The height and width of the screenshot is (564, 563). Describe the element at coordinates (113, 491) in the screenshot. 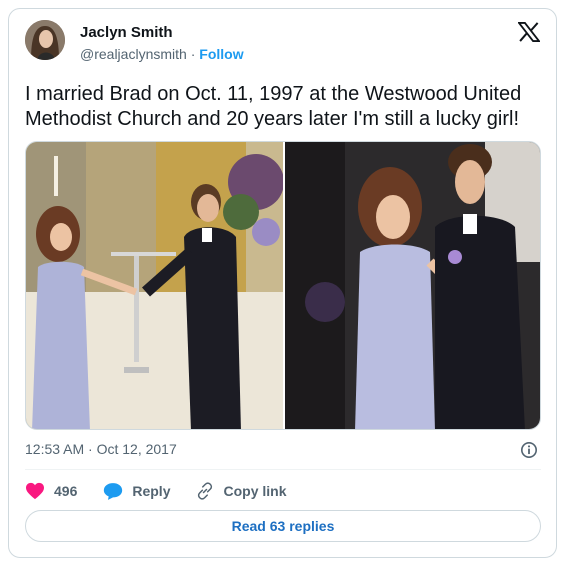

I see `reply-bubble-icon` at that location.